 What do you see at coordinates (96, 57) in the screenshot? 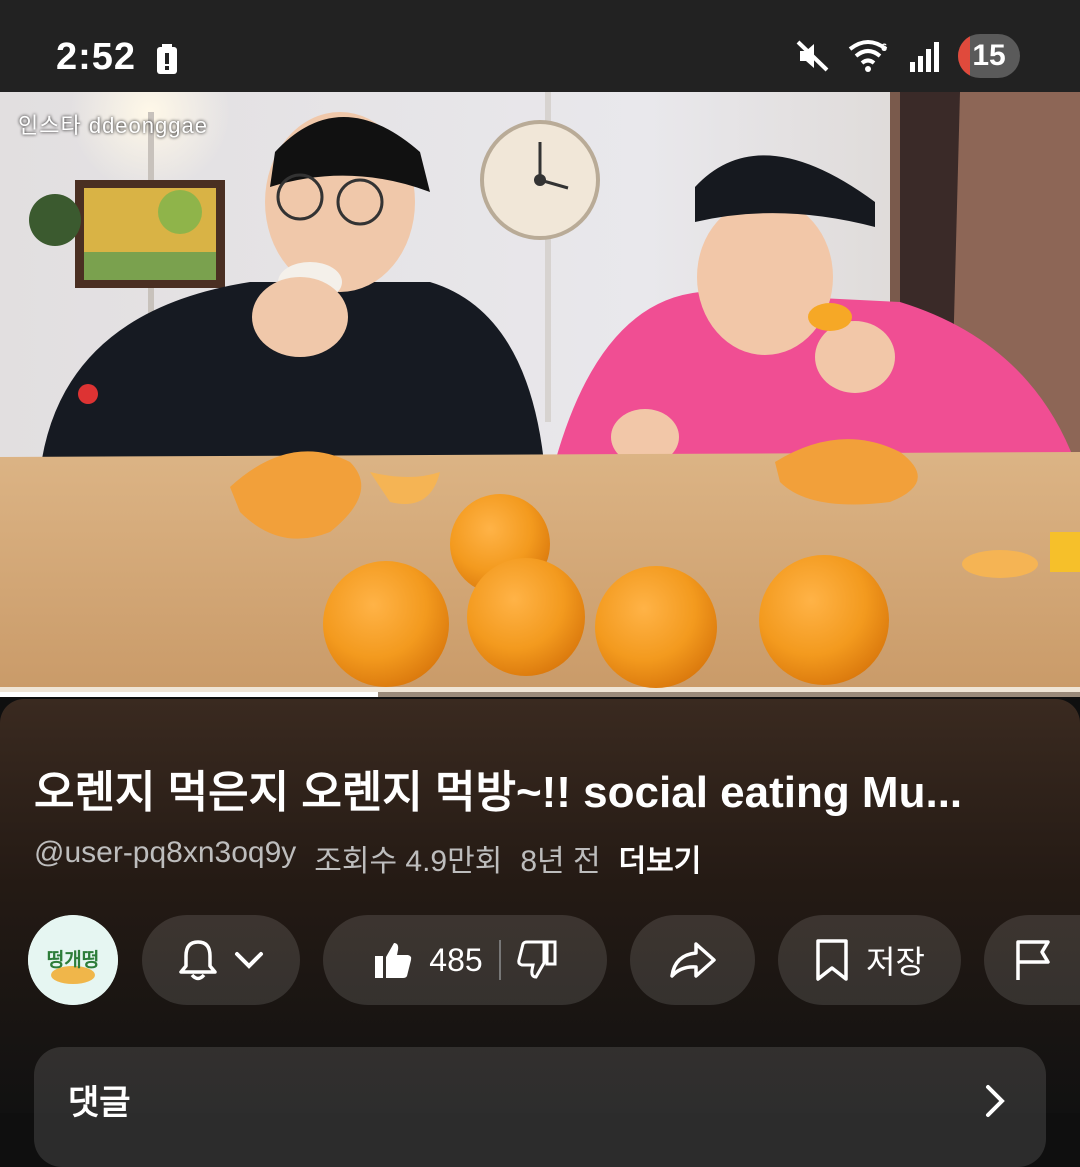
I see `status-time: 2:52` at bounding box center [96, 57].